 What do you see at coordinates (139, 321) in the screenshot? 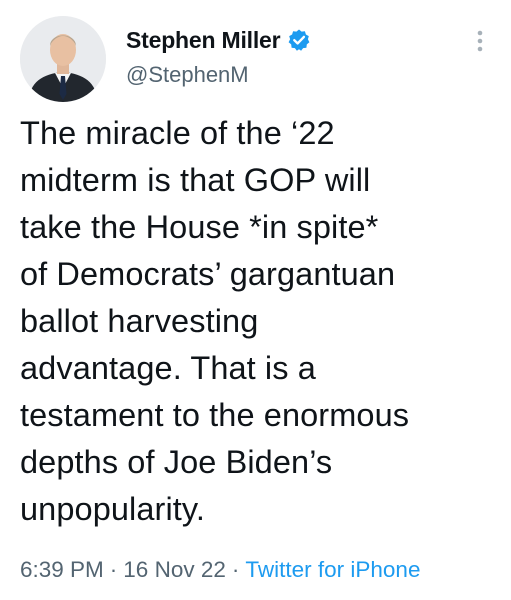
I see `tweet-text-line: ballot harvesting` at bounding box center [139, 321].